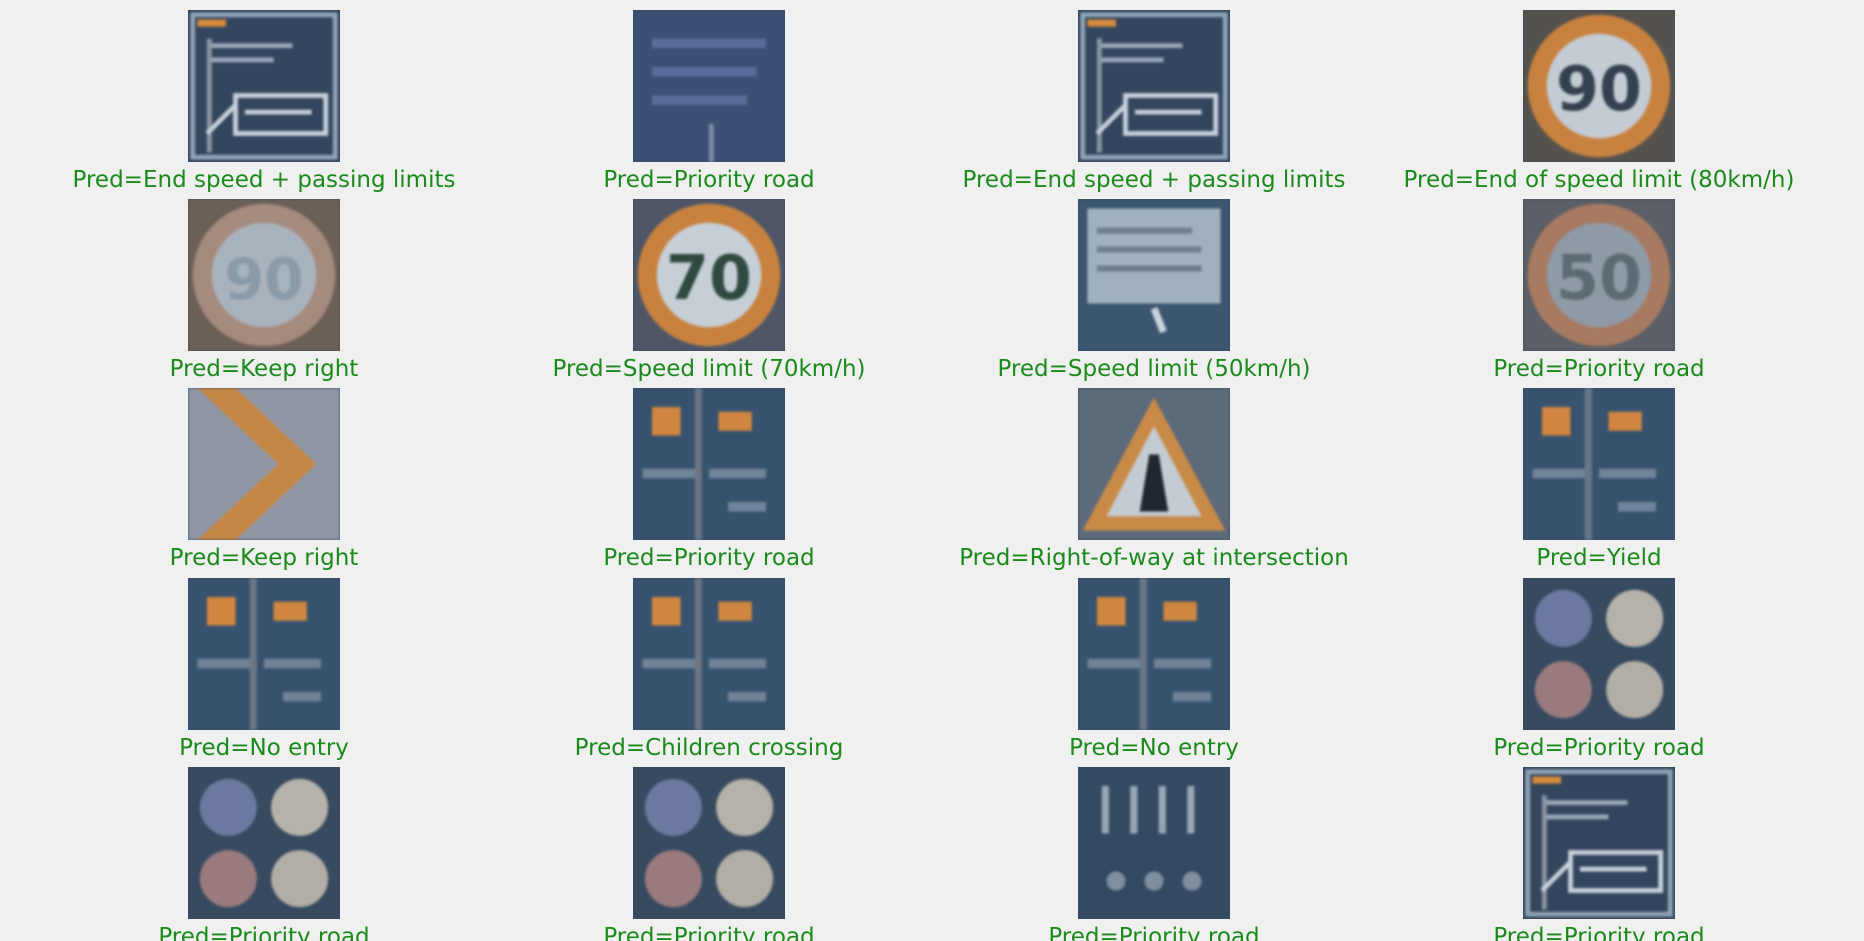  I want to click on prediction-cell: 50 Pred=Priority road, so click(1599, 285).